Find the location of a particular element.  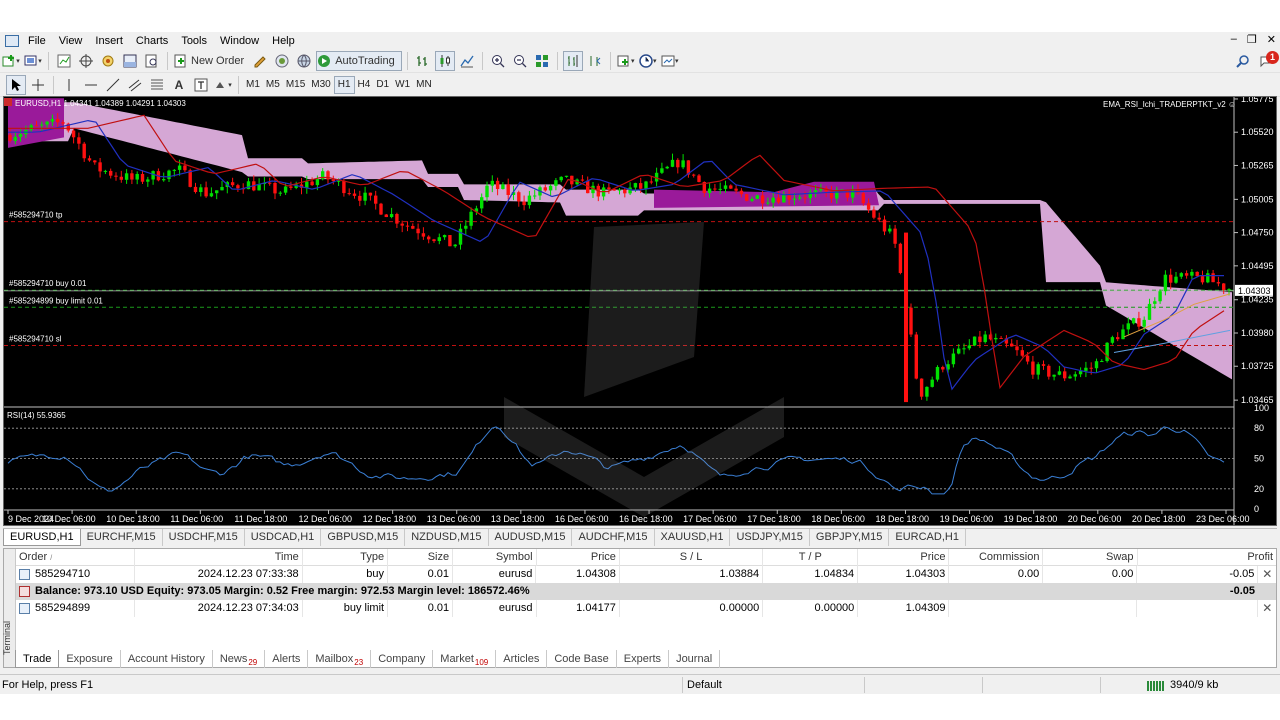

delete-order-icon: ✕ is located at coordinates (1267, 608).